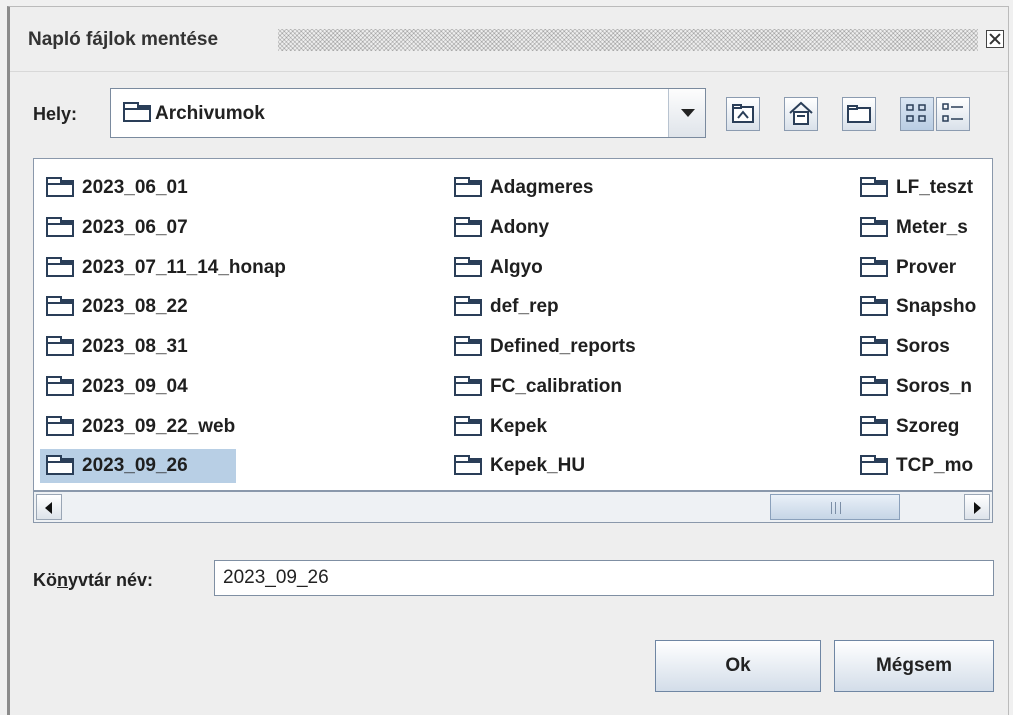 The height and width of the screenshot is (715, 1013). Describe the element at coordinates (140, 187) in the screenshot. I see `list-item-folder: 2023_06_01` at that location.